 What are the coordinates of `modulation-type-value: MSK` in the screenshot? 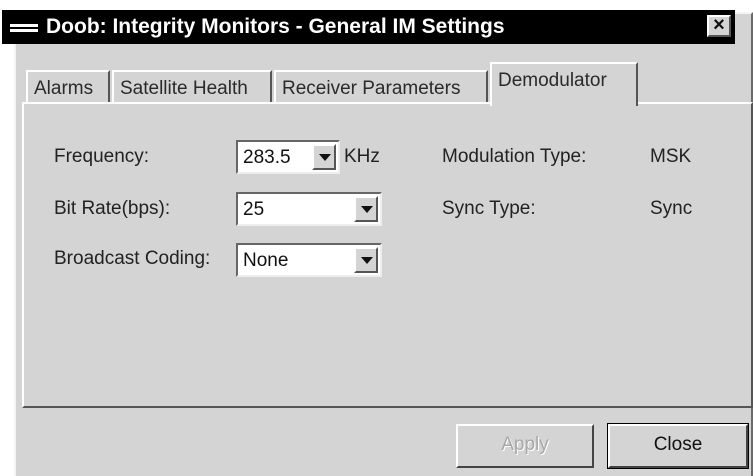 It's located at (671, 156).